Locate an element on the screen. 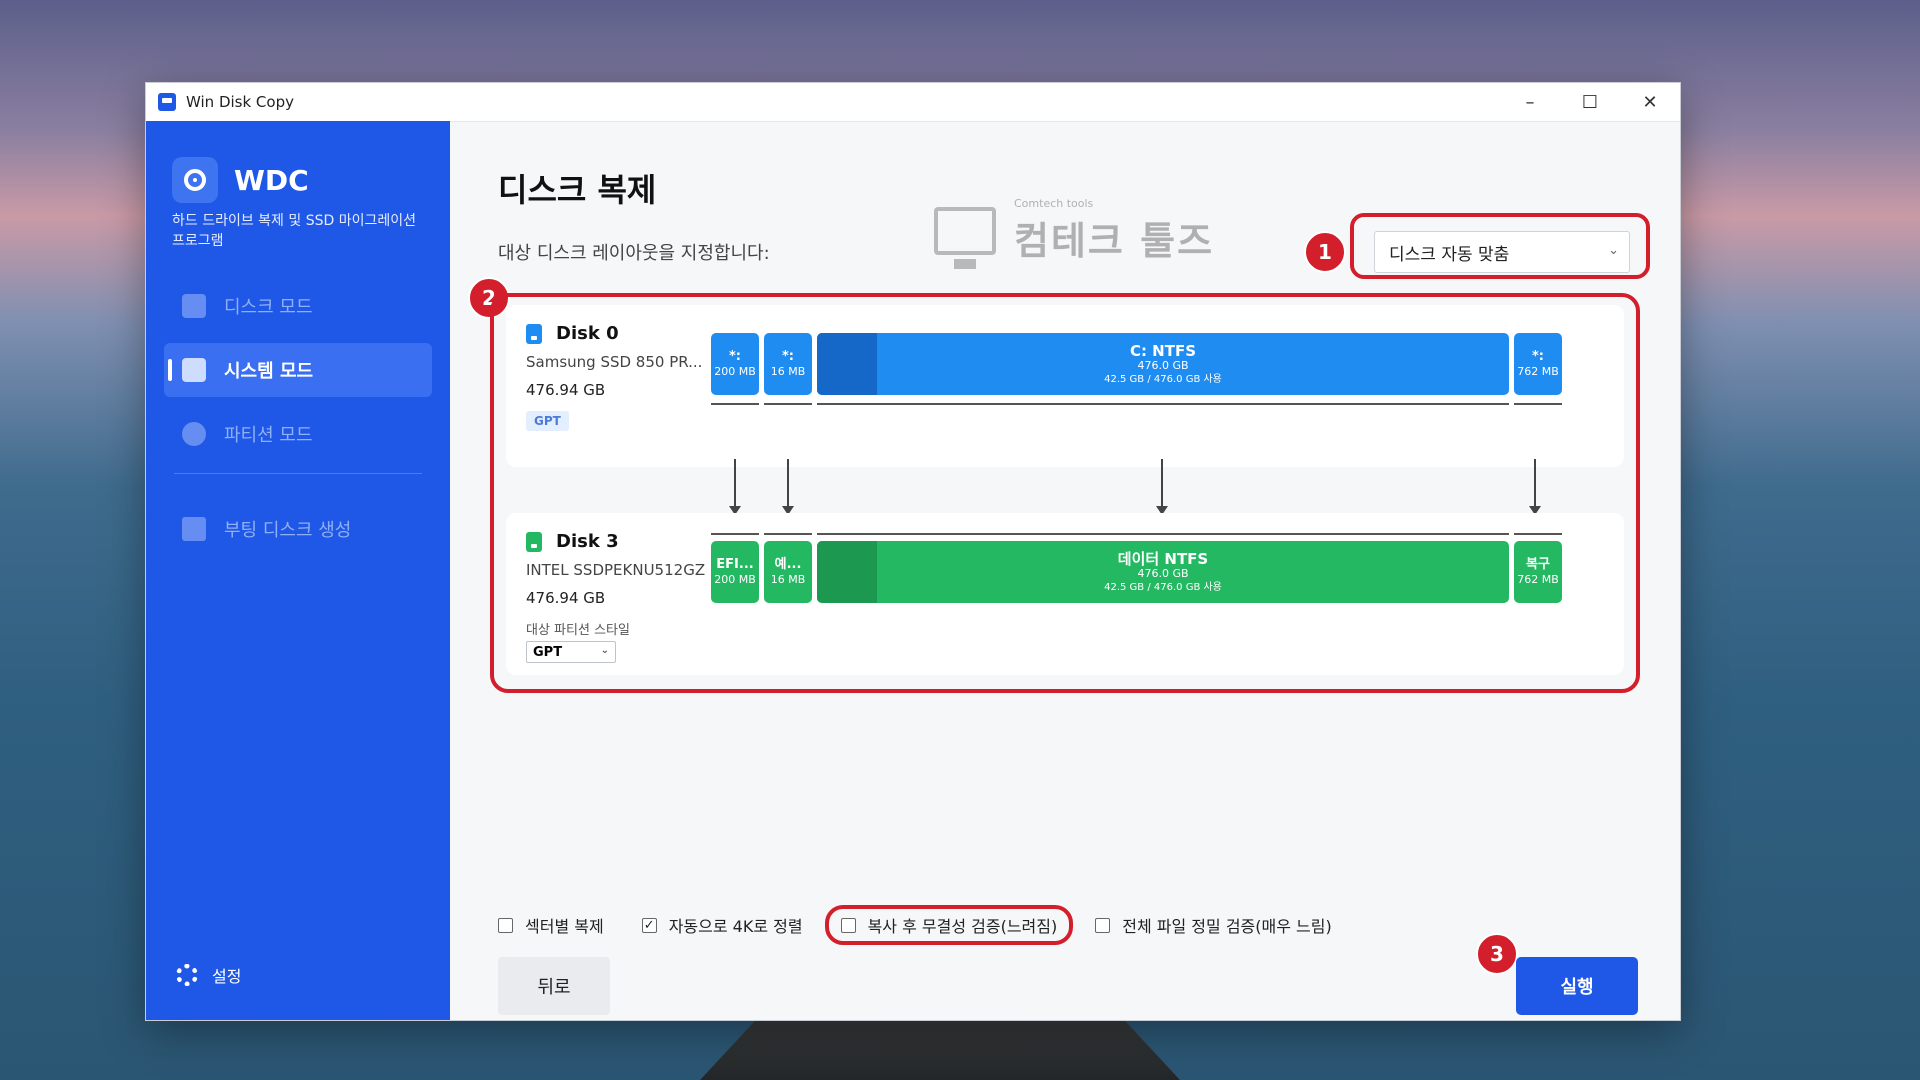  sidebar-item-label: 부팅 디스크 생성 is located at coordinates (288, 530).